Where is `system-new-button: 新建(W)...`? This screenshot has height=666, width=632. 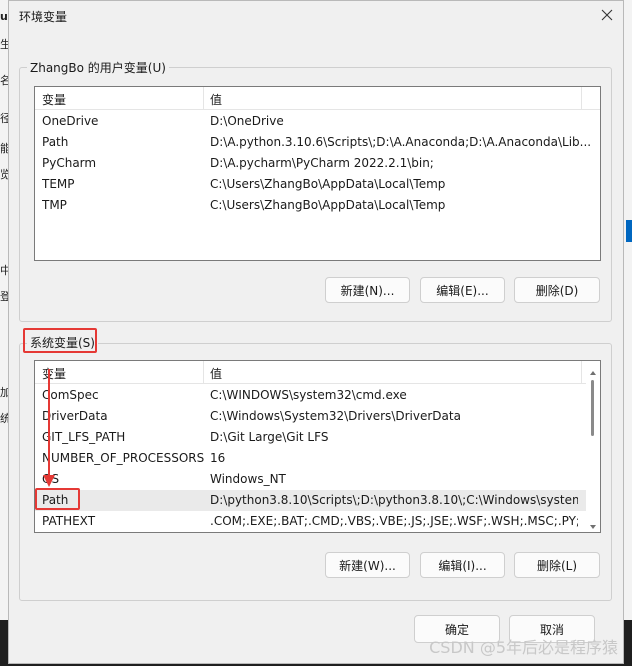 system-new-button: 新建(W)... is located at coordinates (367, 565).